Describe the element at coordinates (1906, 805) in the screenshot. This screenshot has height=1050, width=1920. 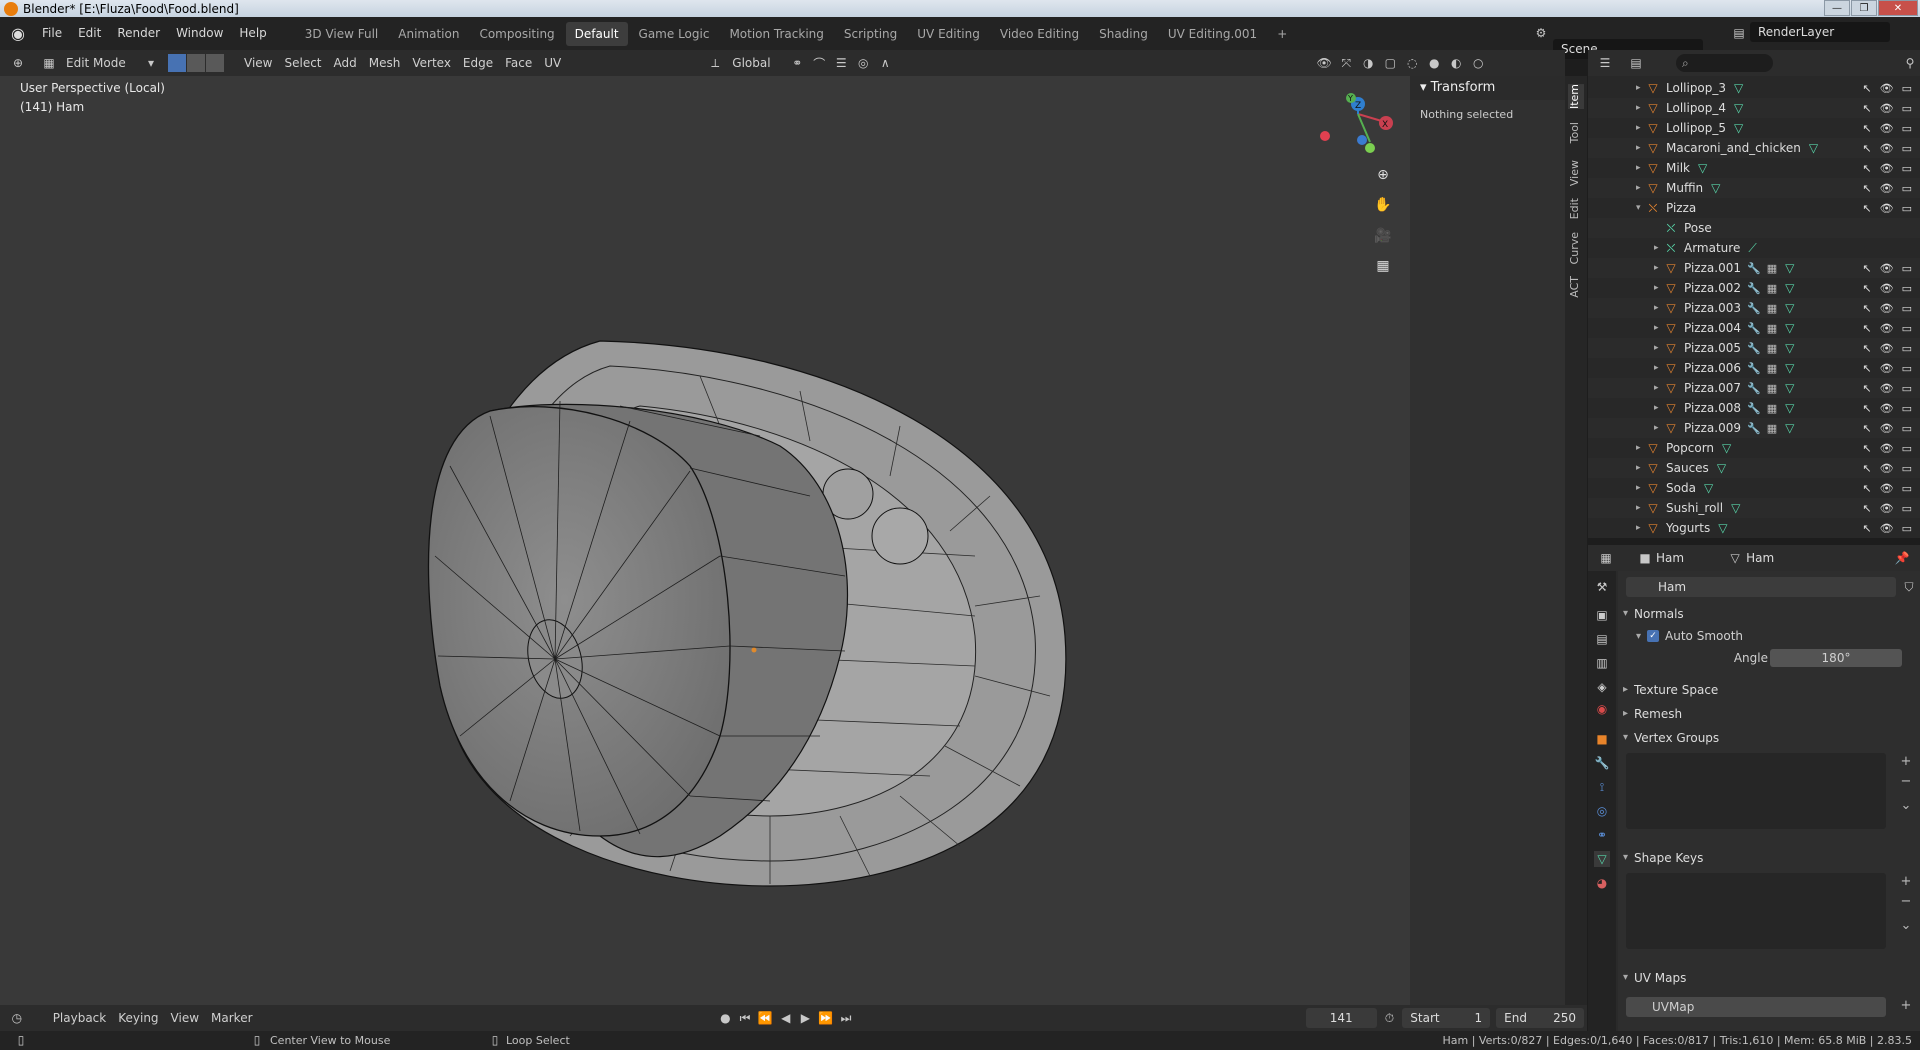
I see `vertex-group-menu-icon: ⌄` at that location.